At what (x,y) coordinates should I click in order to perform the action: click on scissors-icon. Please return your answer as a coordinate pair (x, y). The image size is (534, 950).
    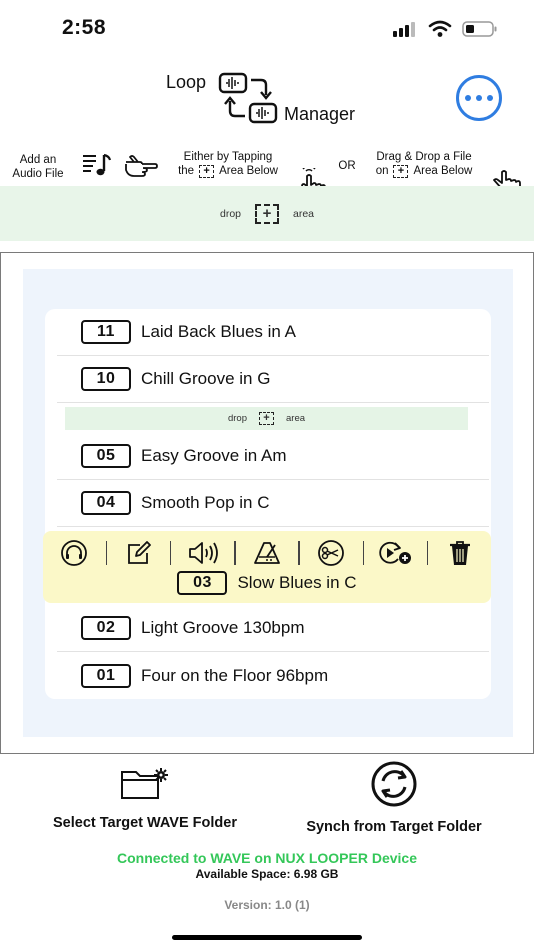
    Looking at the image, I should click on (331, 553).